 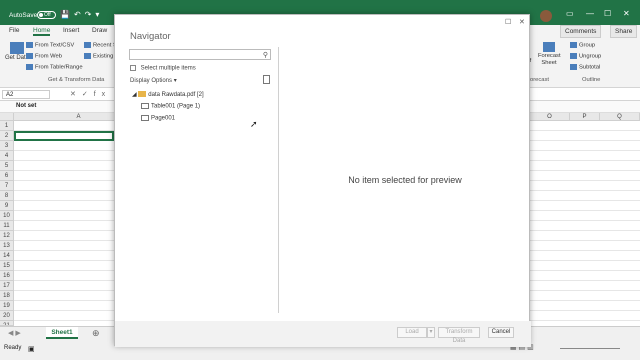 What do you see at coordinates (54, 67) in the screenshot?
I see `from-table-range-button: From Table/Range` at bounding box center [54, 67].